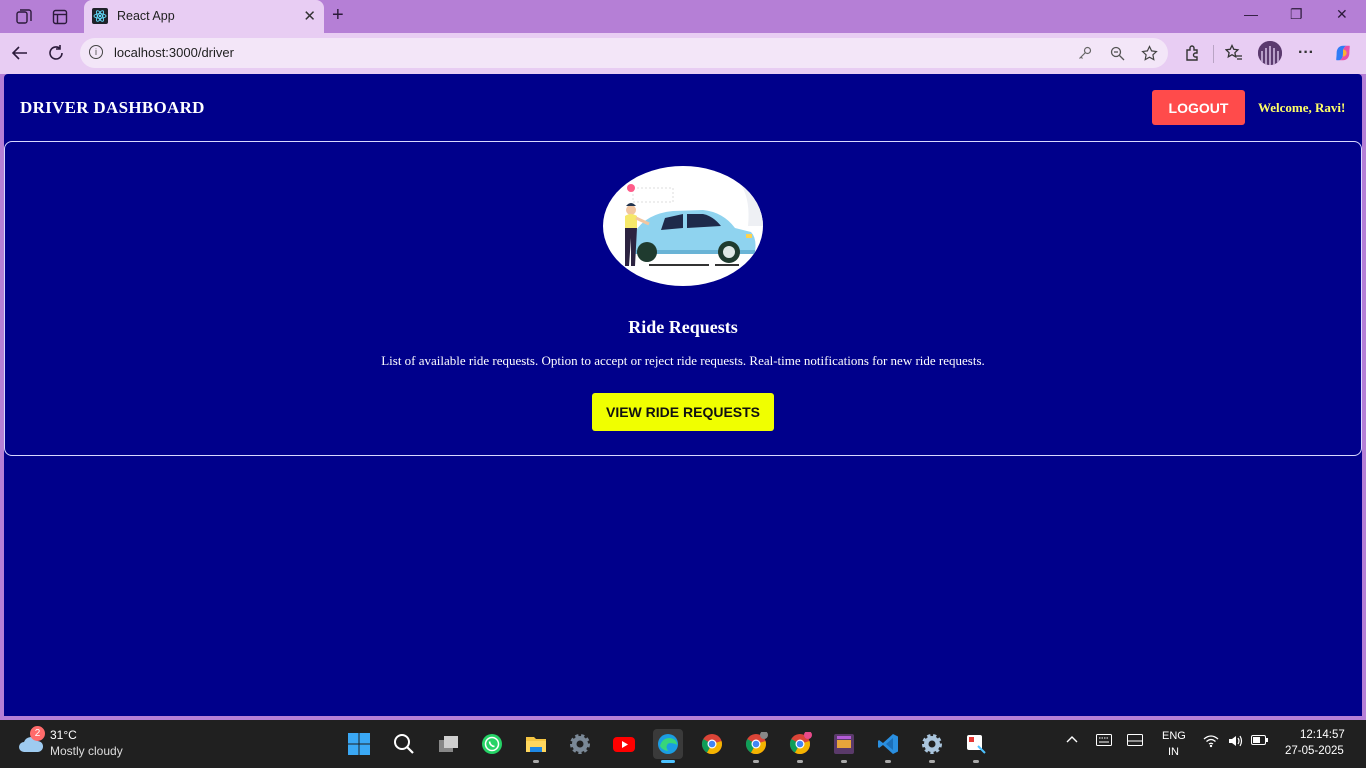 The image size is (1366, 768). I want to click on search-icon, so click(404, 744).